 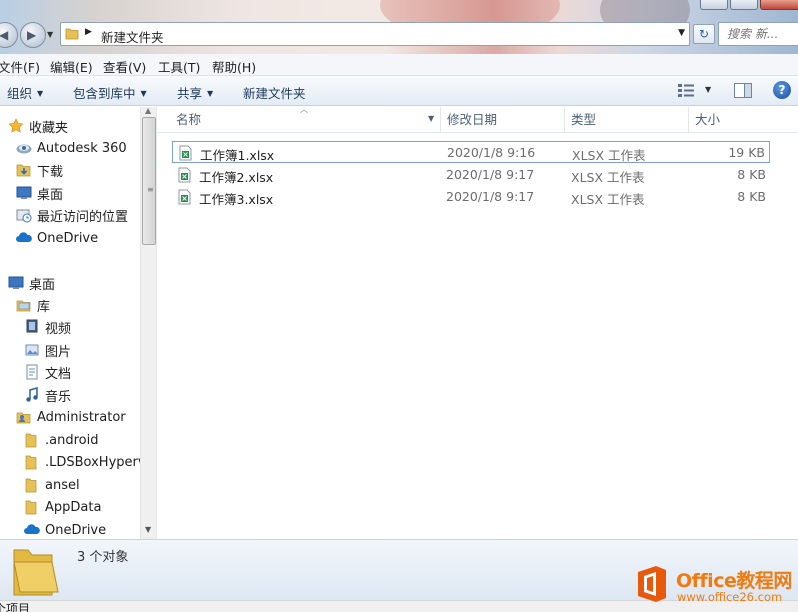 What do you see at coordinates (782, 90) in the screenshot?
I see `help-icon: ?` at bounding box center [782, 90].